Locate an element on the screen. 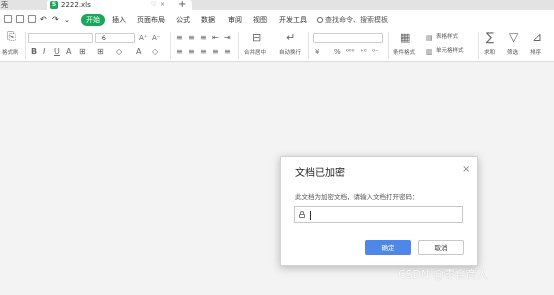 The image size is (554, 295). font-name-select is located at coordinates (60, 38).